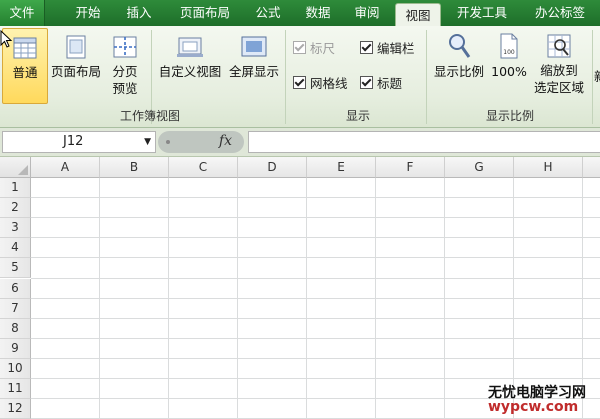 This screenshot has height=419, width=600. Describe the element at coordinates (15, 228) in the screenshot. I see `row-header-3: 3` at that location.